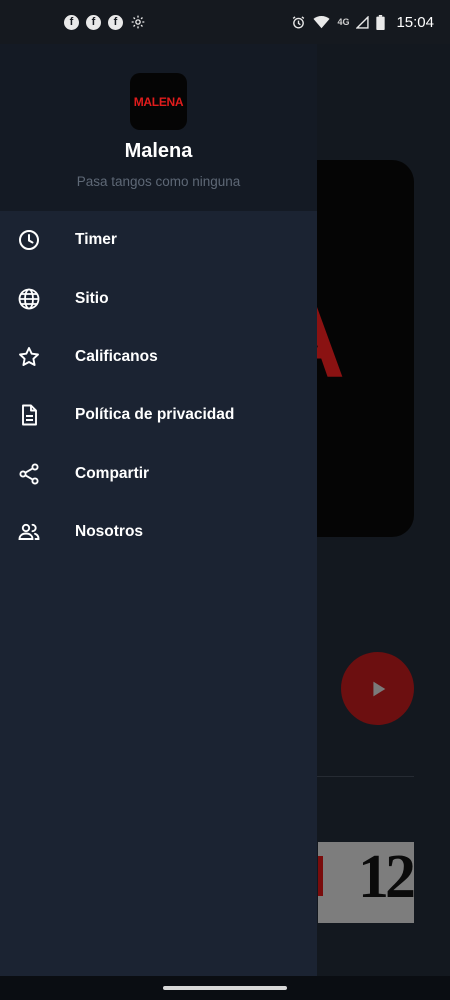 The image size is (450, 1000). I want to click on menu-item-compartir: Compartir, so click(158, 474).